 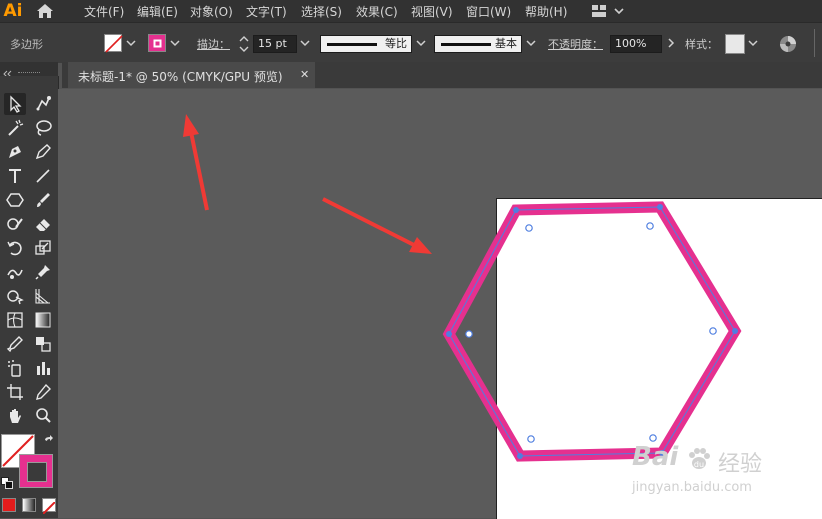 What do you see at coordinates (740, 464) in the screenshot?
I see `watermark-suffix: 经验` at bounding box center [740, 464].